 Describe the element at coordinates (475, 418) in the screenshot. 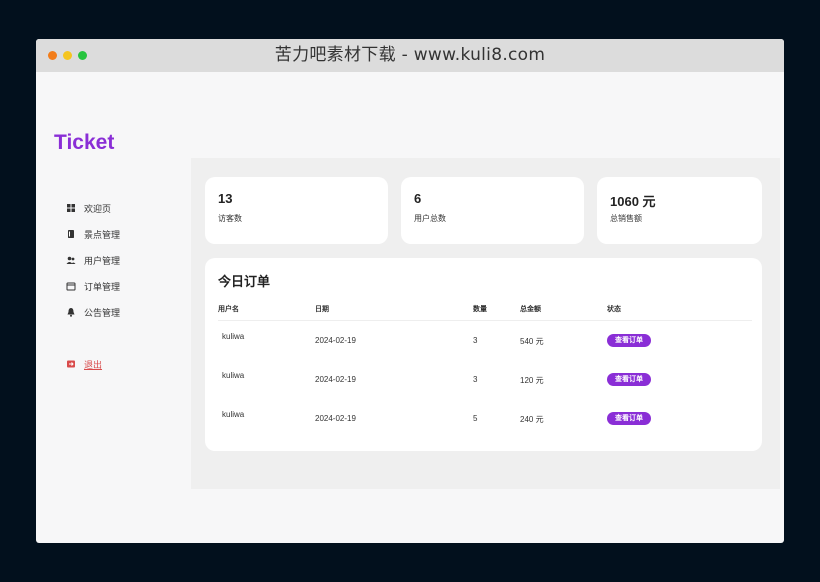

I see `cell-qty: 5` at that location.